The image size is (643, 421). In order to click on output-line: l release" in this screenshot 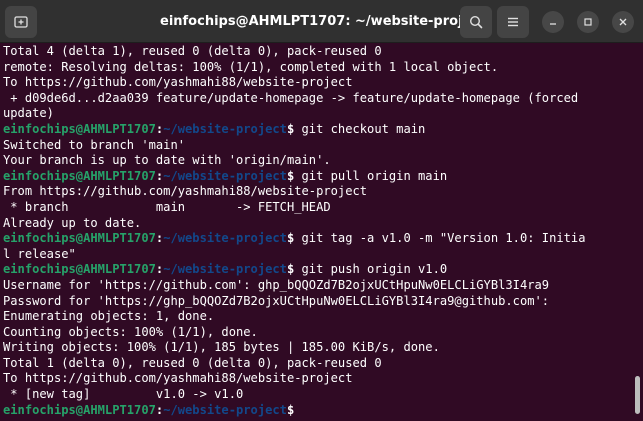, I will do `click(39, 253)`.